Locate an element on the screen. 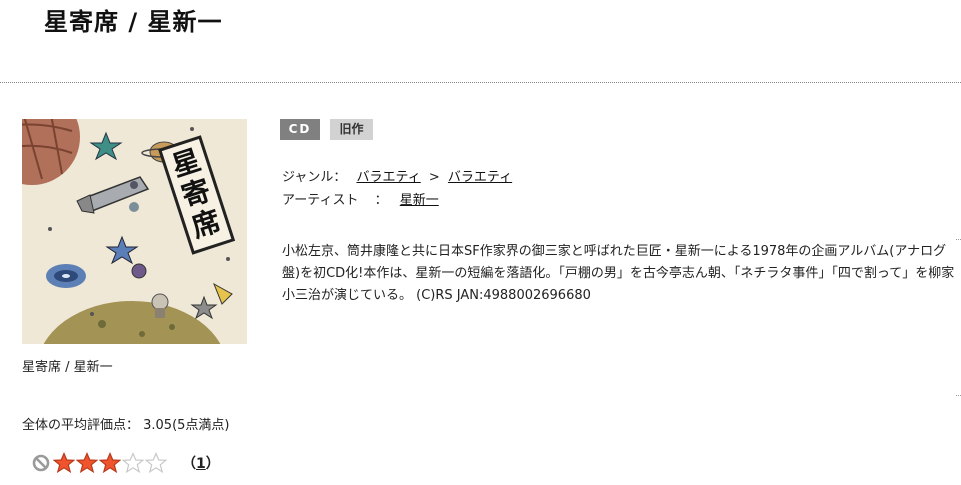 Image resolution: width=961 pixels, height=485 pixels. review-count: （1） is located at coordinates (201, 463).